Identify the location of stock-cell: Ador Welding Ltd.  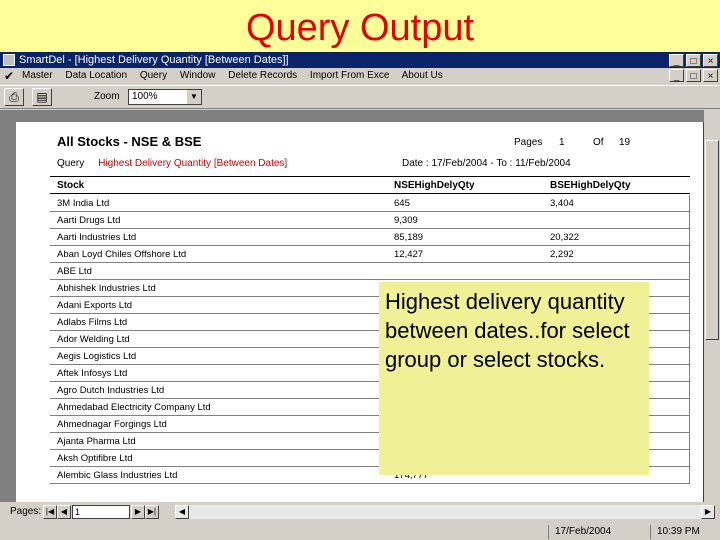
(93, 339).